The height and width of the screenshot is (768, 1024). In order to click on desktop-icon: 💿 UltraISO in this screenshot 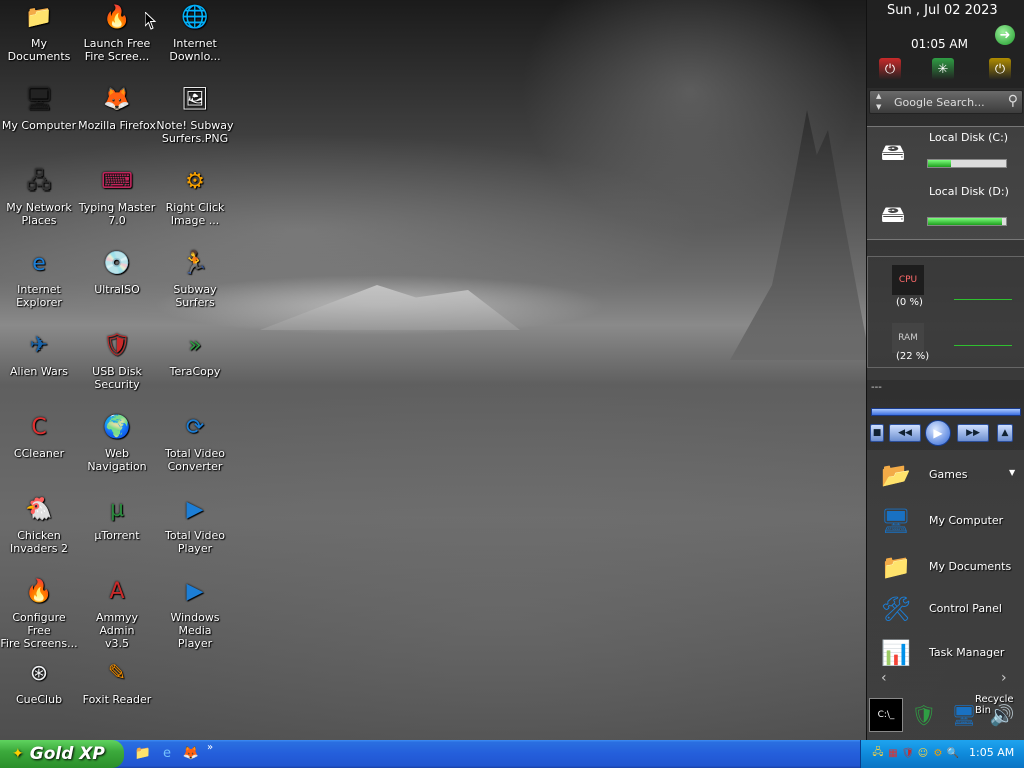, I will do `click(117, 272)`.